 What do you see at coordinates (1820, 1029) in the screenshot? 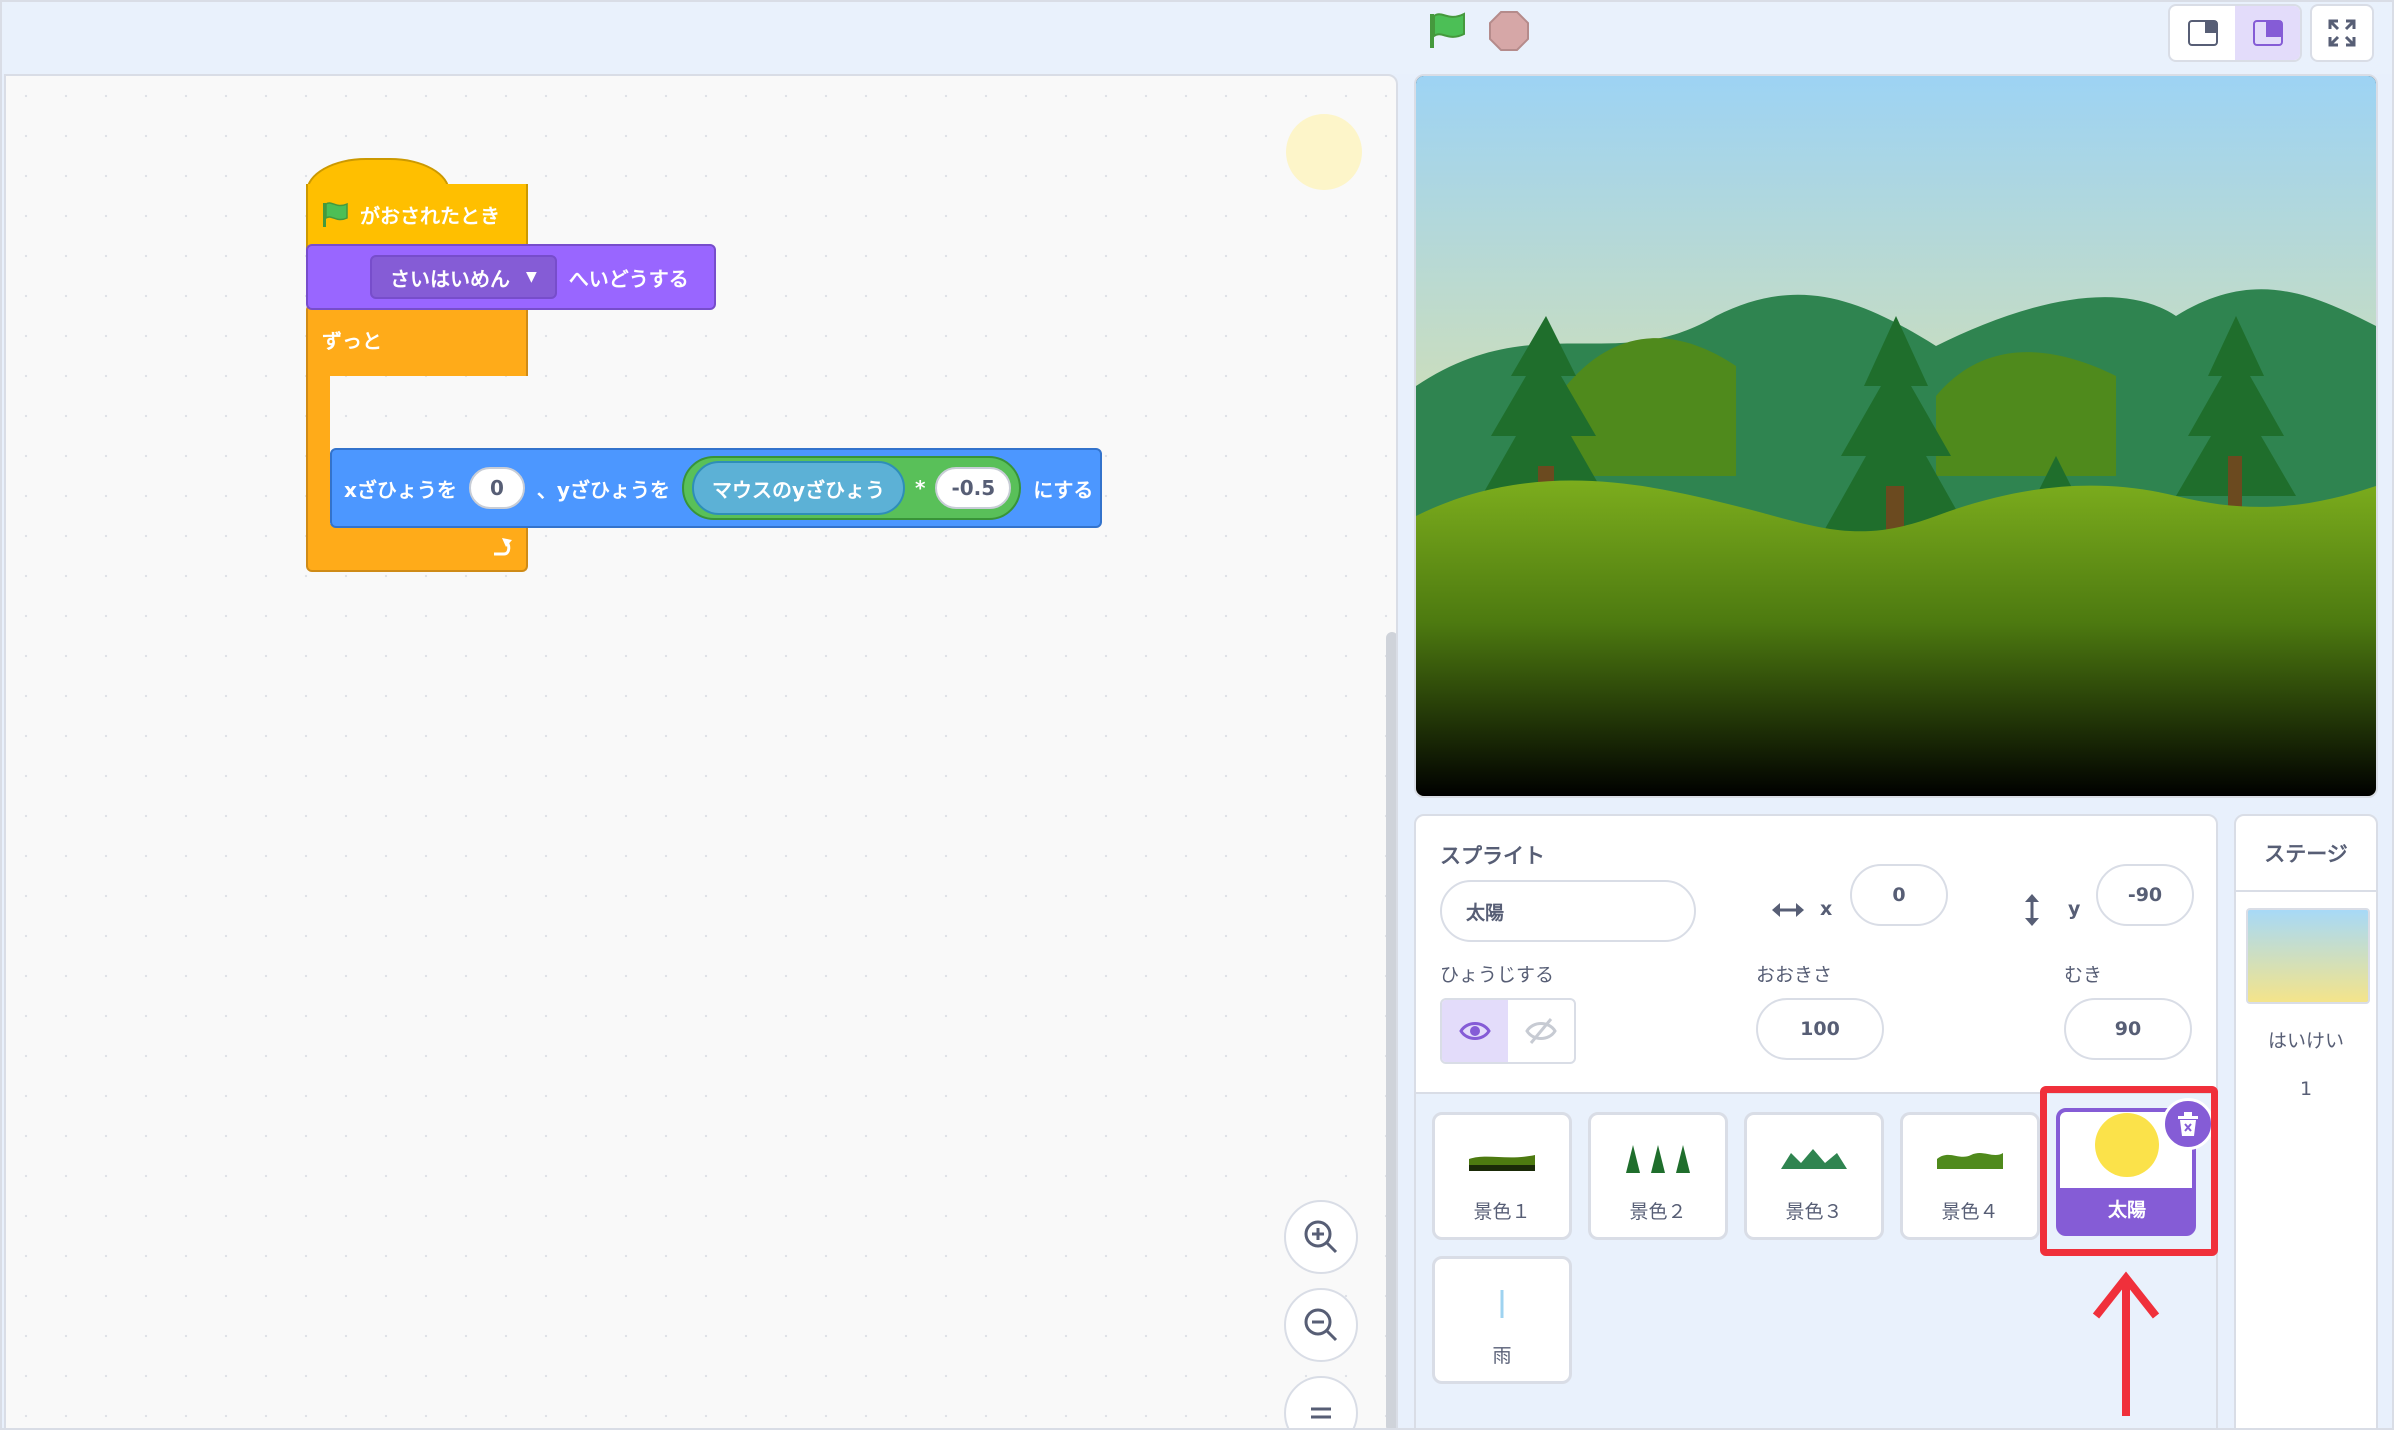
I see `size-field: 100` at bounding box center [1820, 1029].